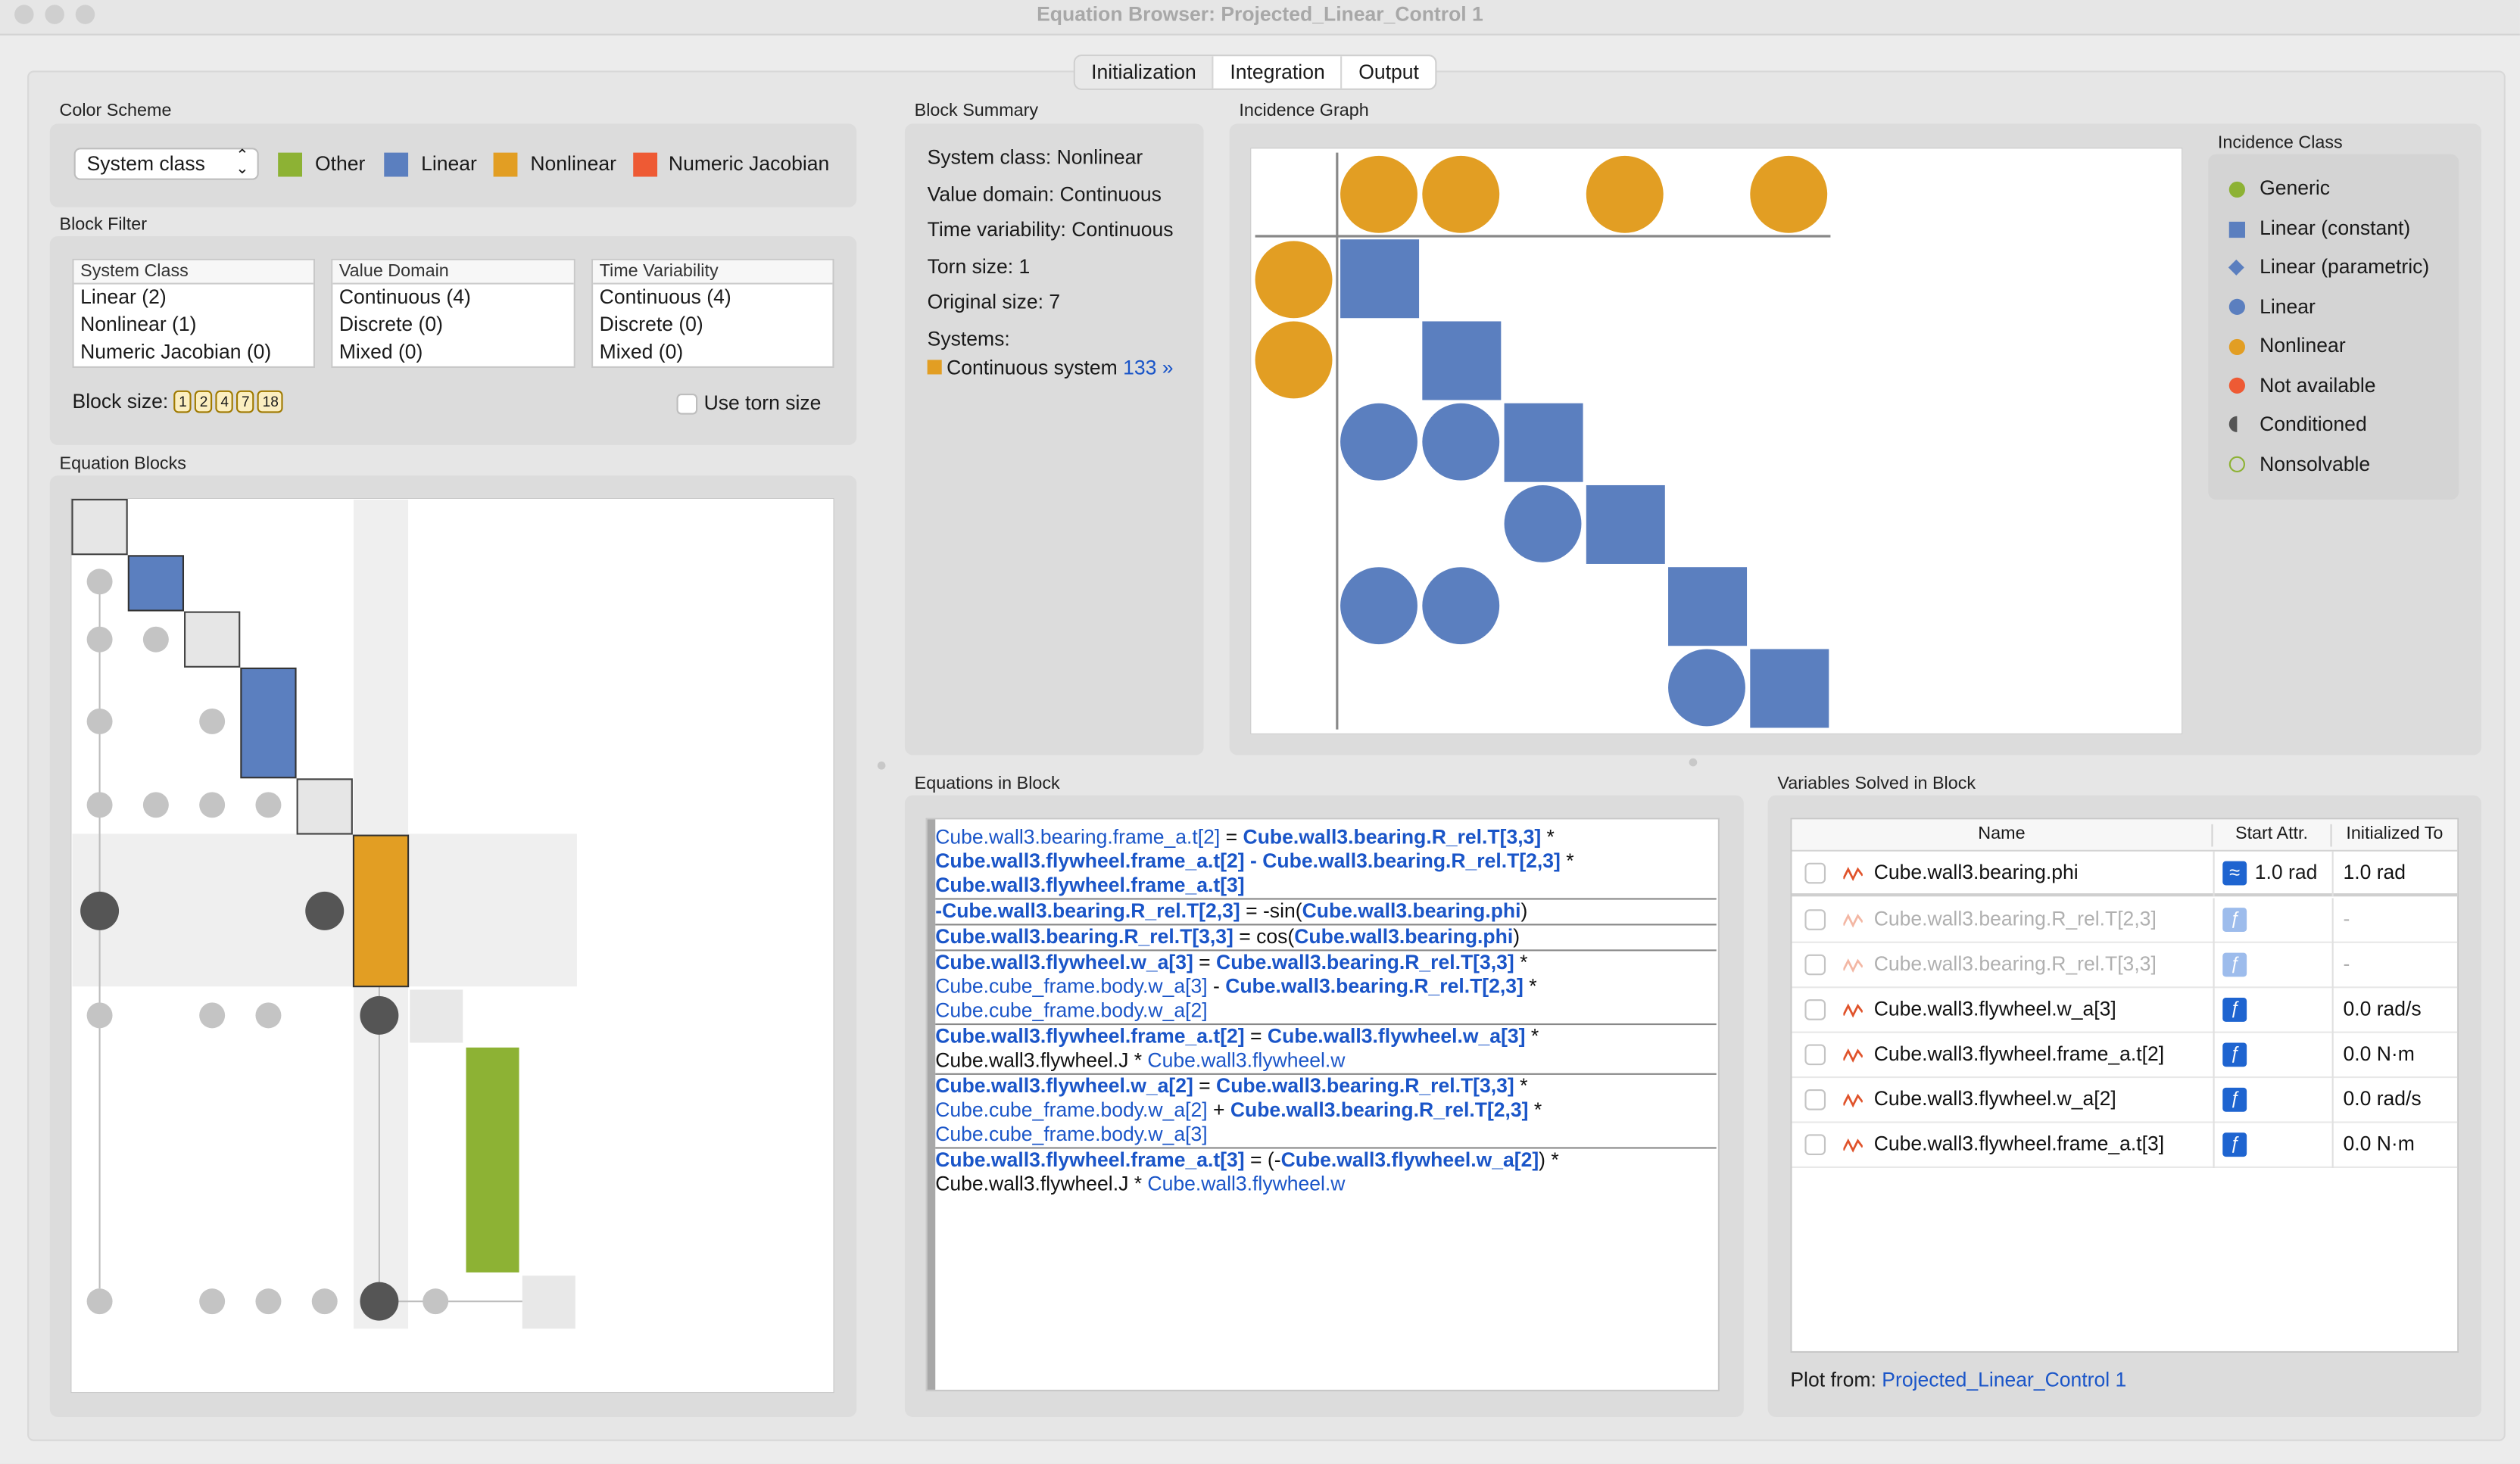 This screenshot has height=1464, width=2520. Describe the element at coordinates (2125, 1145) in the screenshot. I see `table-row: Cube.wall3.flywheel.frame_a.t[3] ƒ 0.0 N·m` at that location.